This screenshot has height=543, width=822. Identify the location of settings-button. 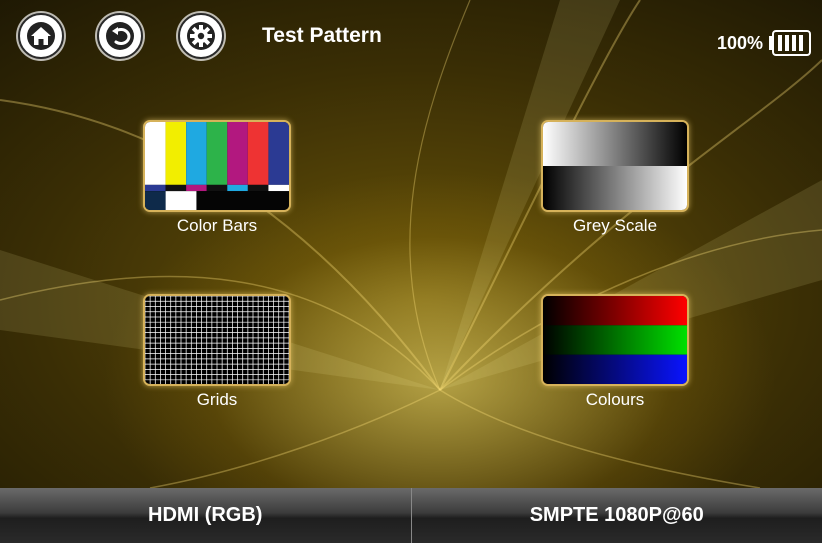
(201, 36).